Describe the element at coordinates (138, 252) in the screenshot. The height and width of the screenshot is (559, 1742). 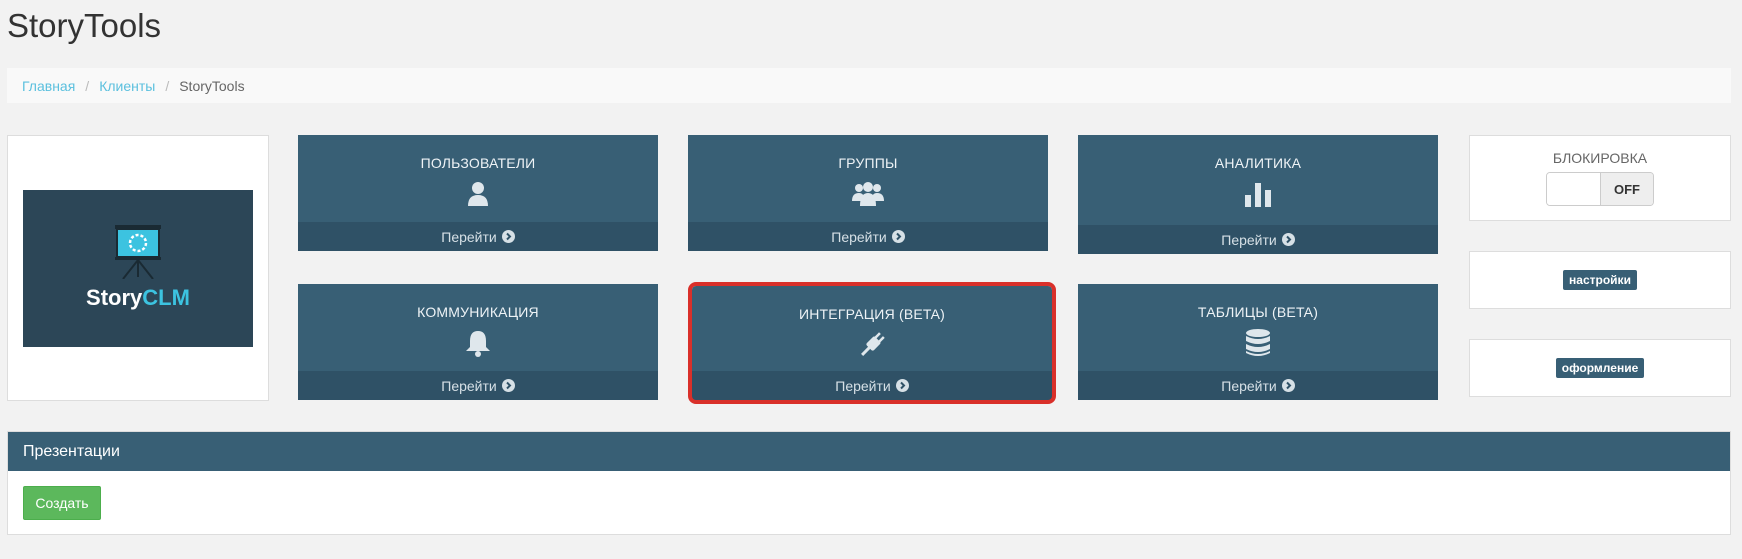
I see `presentation-board-icon` at that location.